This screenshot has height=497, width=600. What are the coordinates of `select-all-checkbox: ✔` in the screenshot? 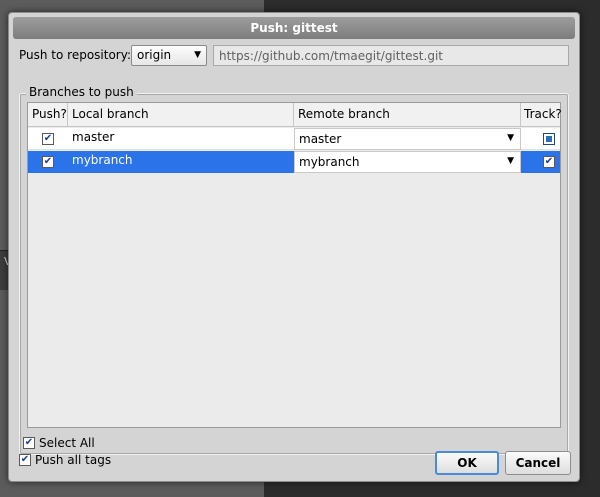 It's located at (29, 443).